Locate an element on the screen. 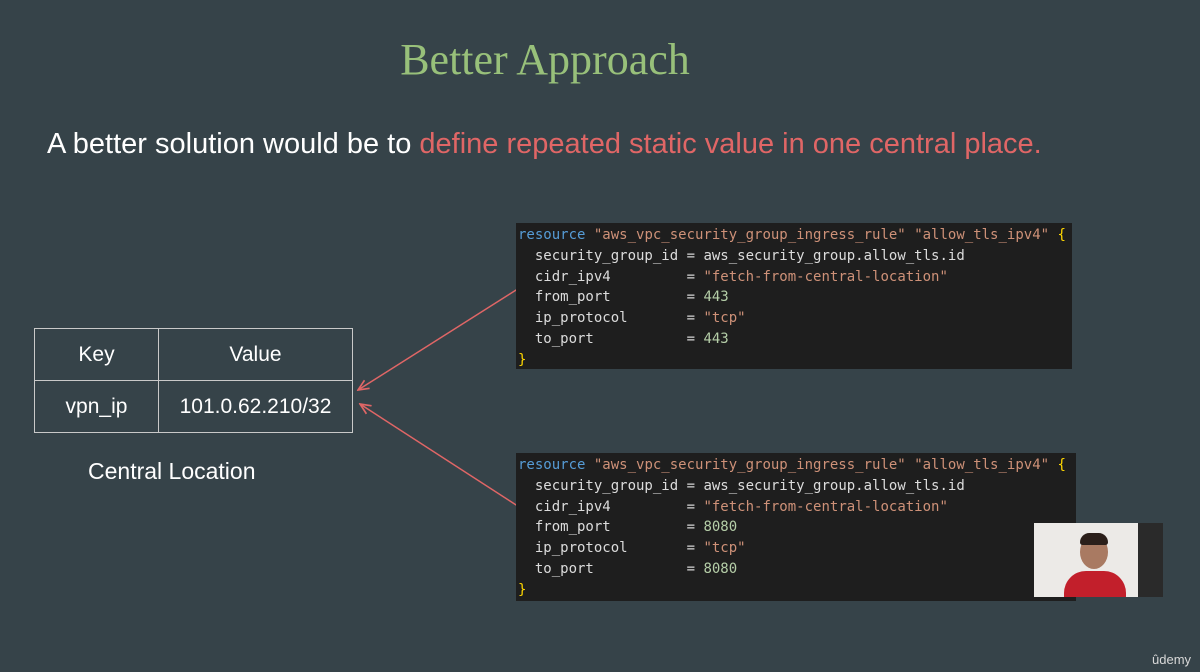 This screenshot has height=672, width=1200. presenter-webcam is located at coordinates (1098, 560).